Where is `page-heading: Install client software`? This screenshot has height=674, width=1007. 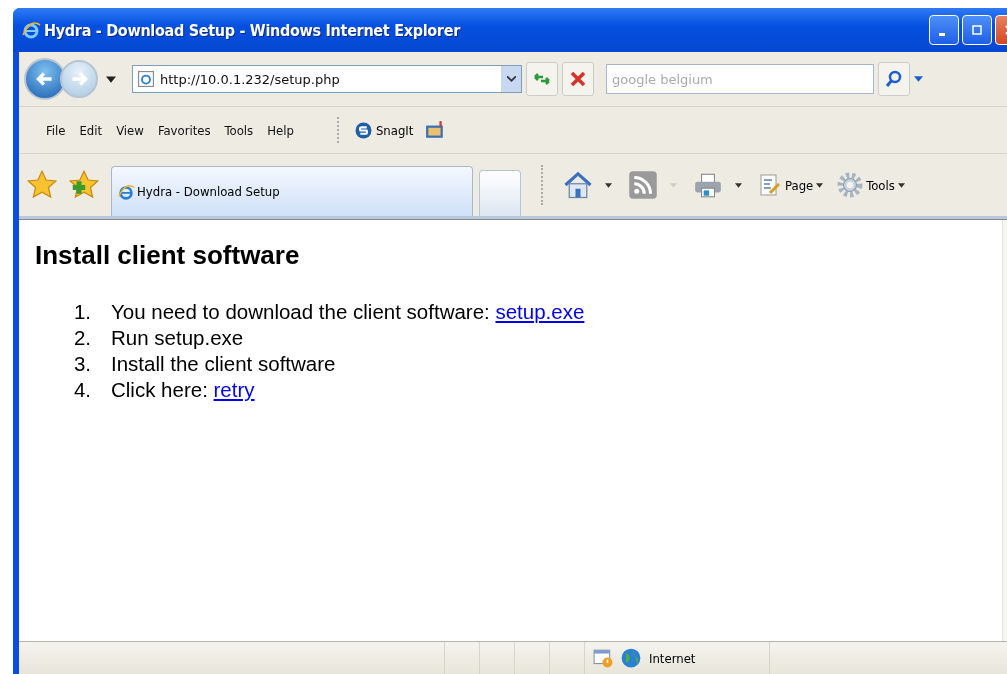
page-heading: Install client software is located at coordinates (168, 255).